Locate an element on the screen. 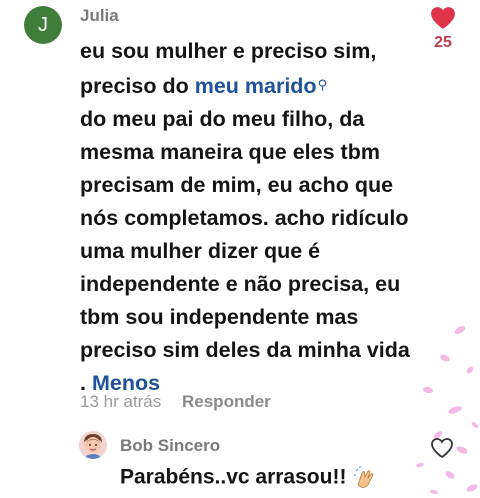  like-count: 25 is located at coordinates (443, 42).